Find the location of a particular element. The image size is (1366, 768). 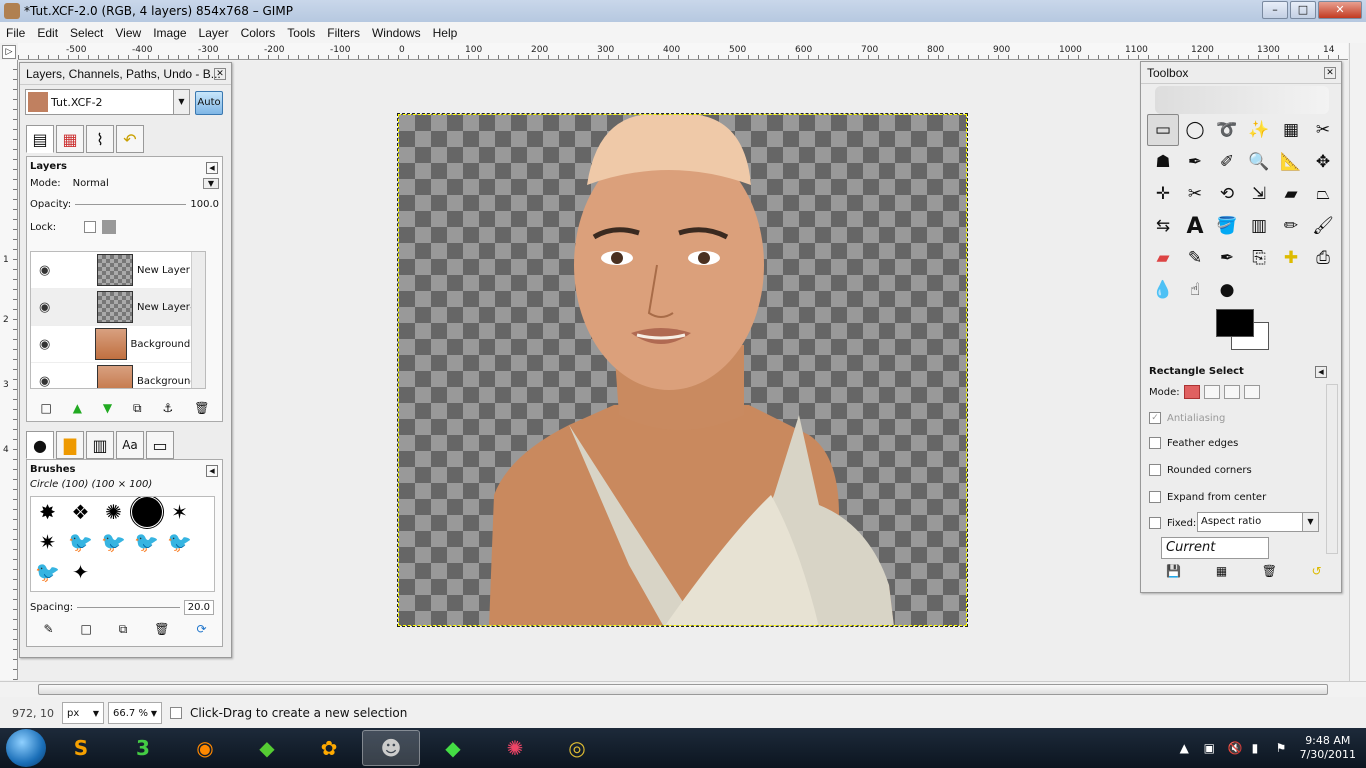

menu-edit: Edit is located at coordinates (47, 33).